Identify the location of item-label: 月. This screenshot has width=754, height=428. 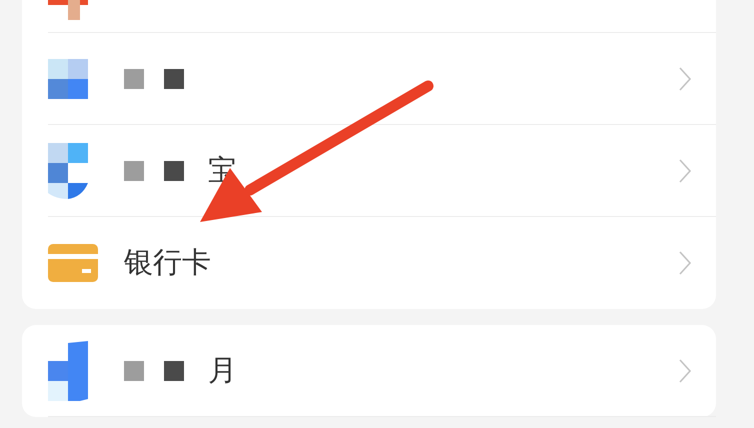
(222, 371).